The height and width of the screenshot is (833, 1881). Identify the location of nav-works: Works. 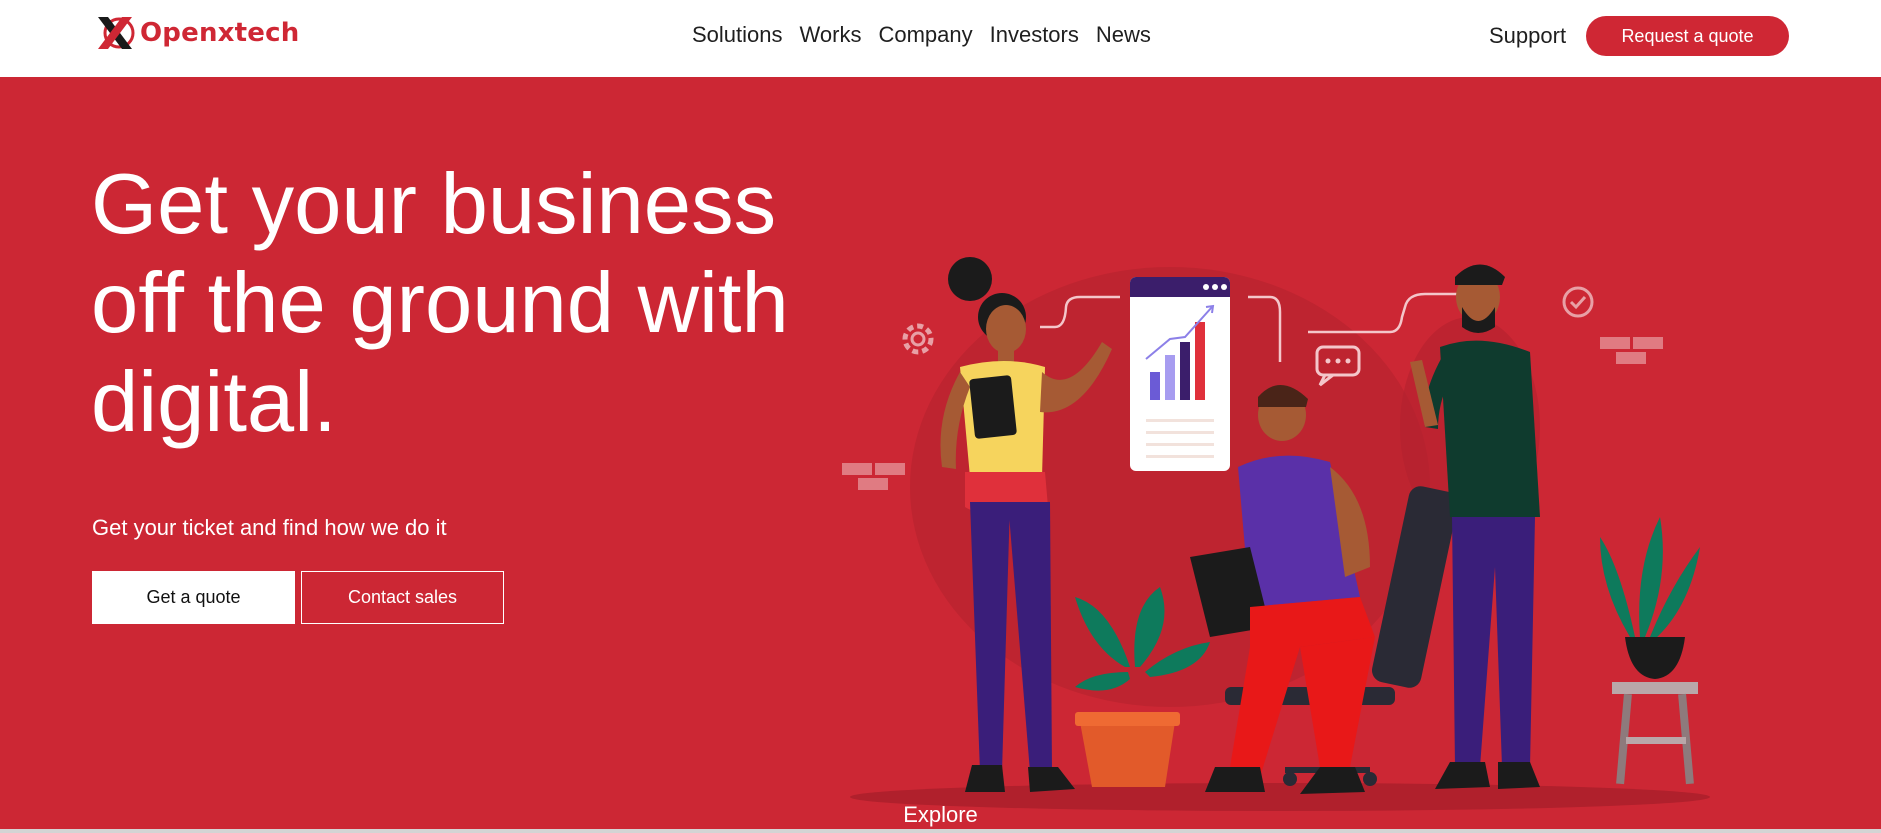
(831, 35).